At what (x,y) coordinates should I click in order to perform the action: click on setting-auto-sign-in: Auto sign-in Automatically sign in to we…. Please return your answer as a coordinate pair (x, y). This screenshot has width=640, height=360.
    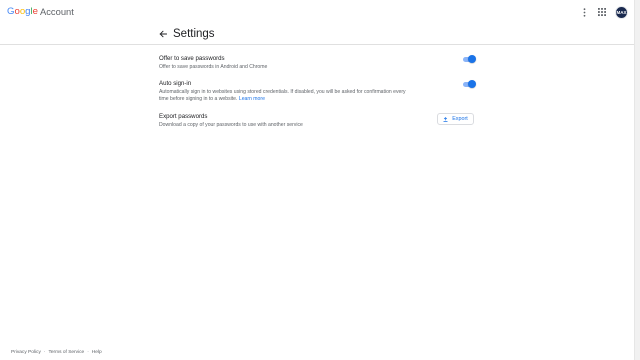
    Looking at the image, I should click on (319, 92).